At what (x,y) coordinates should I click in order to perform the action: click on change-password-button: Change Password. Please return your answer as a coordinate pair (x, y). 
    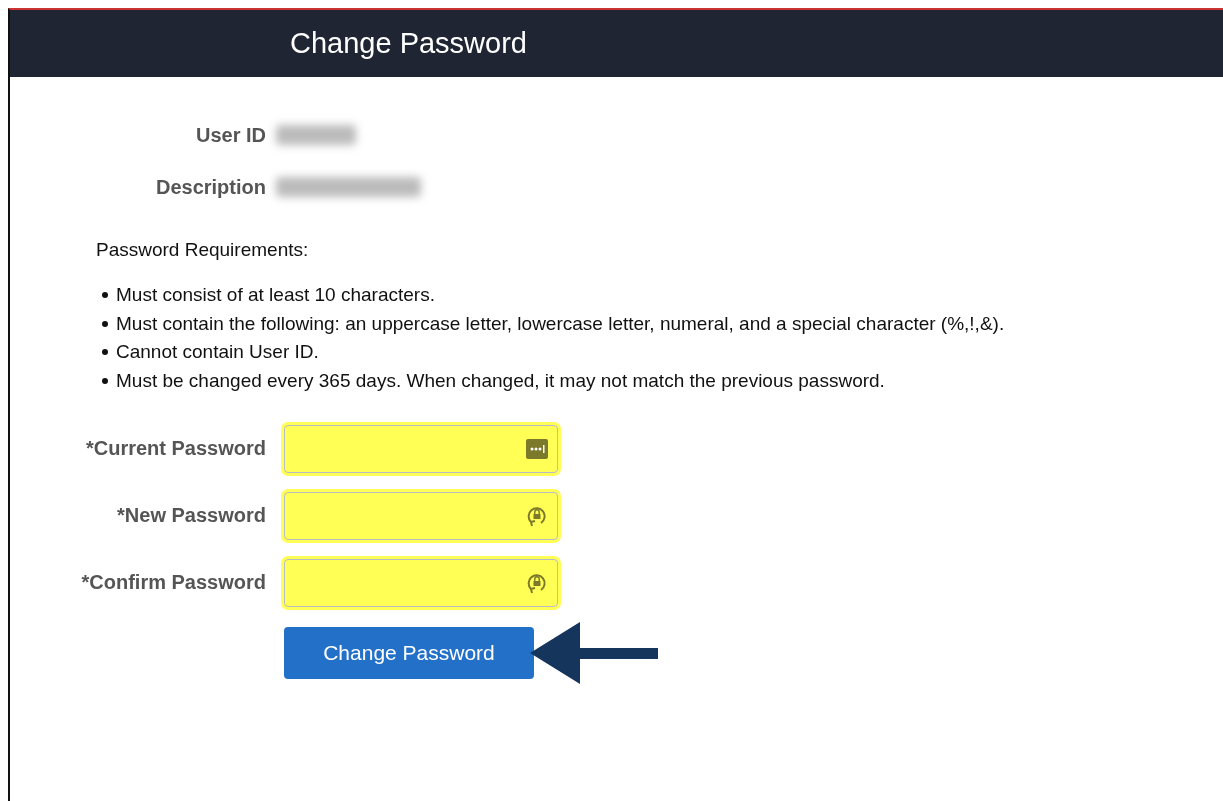
    Looking at the image, I should click on (409, 653).